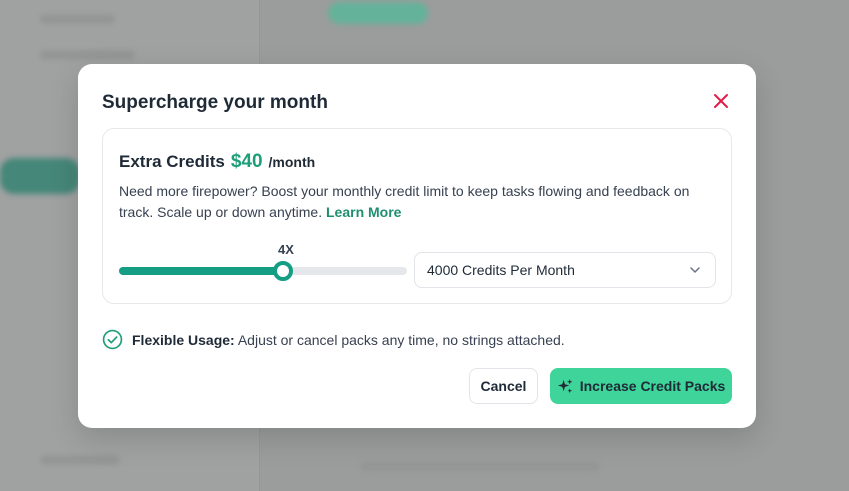  I want to click on credits-select-value: 4000 Credits Per Month, so click(501, 270).